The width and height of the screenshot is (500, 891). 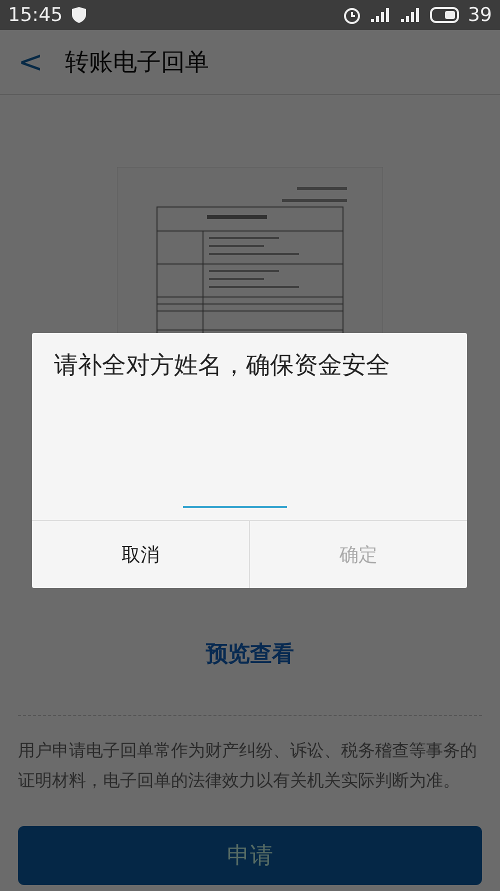 I want to click on back-button: <, so click(x=33, y=62).